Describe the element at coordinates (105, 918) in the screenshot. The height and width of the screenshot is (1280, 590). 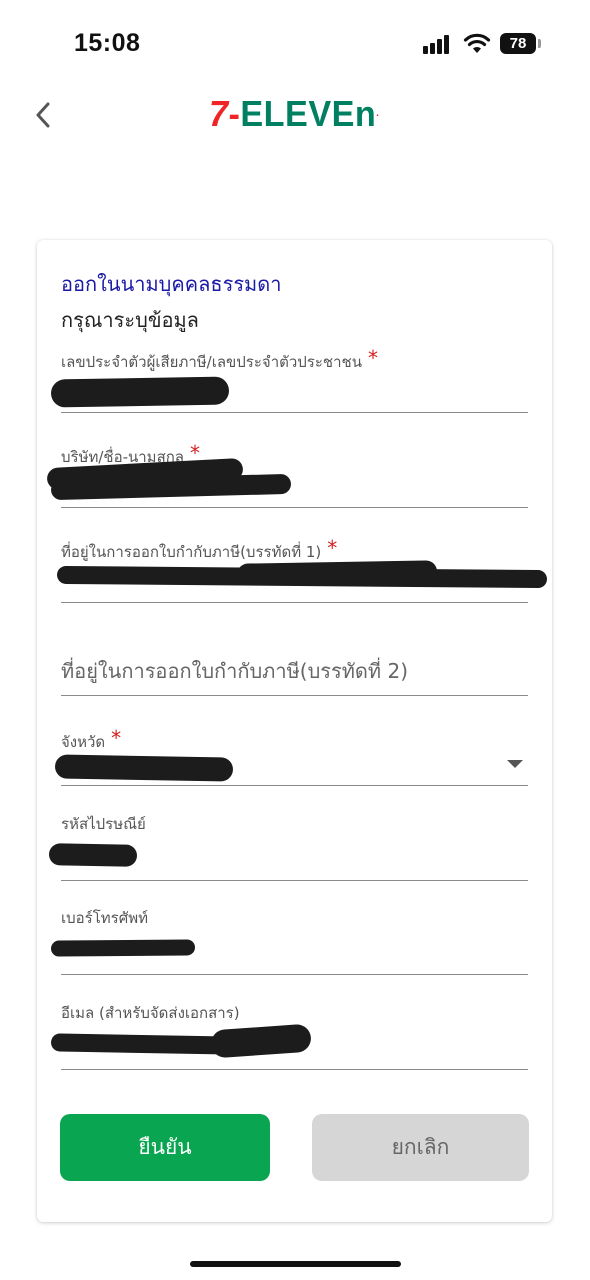
I see `phone-label: เบอร์โทรศัพท์` at that location.